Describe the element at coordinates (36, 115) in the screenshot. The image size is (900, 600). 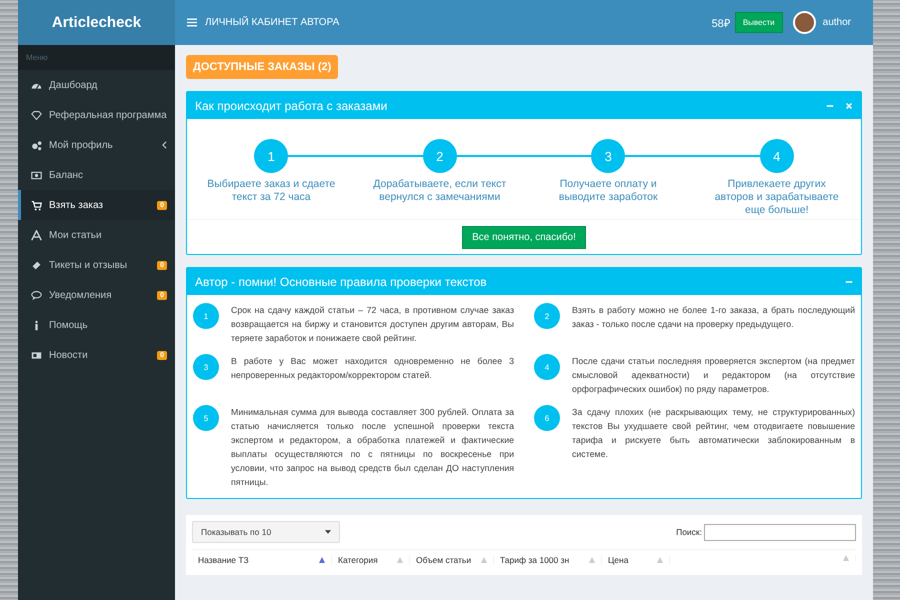
I see `diamond-icon` at that location.